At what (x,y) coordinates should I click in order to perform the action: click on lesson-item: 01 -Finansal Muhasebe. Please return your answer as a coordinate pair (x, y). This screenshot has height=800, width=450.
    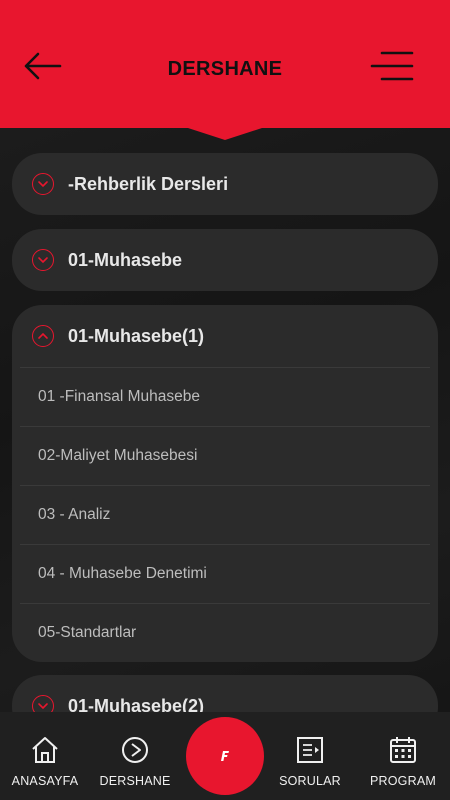
    Looking at the image, I should click on (225, 396).